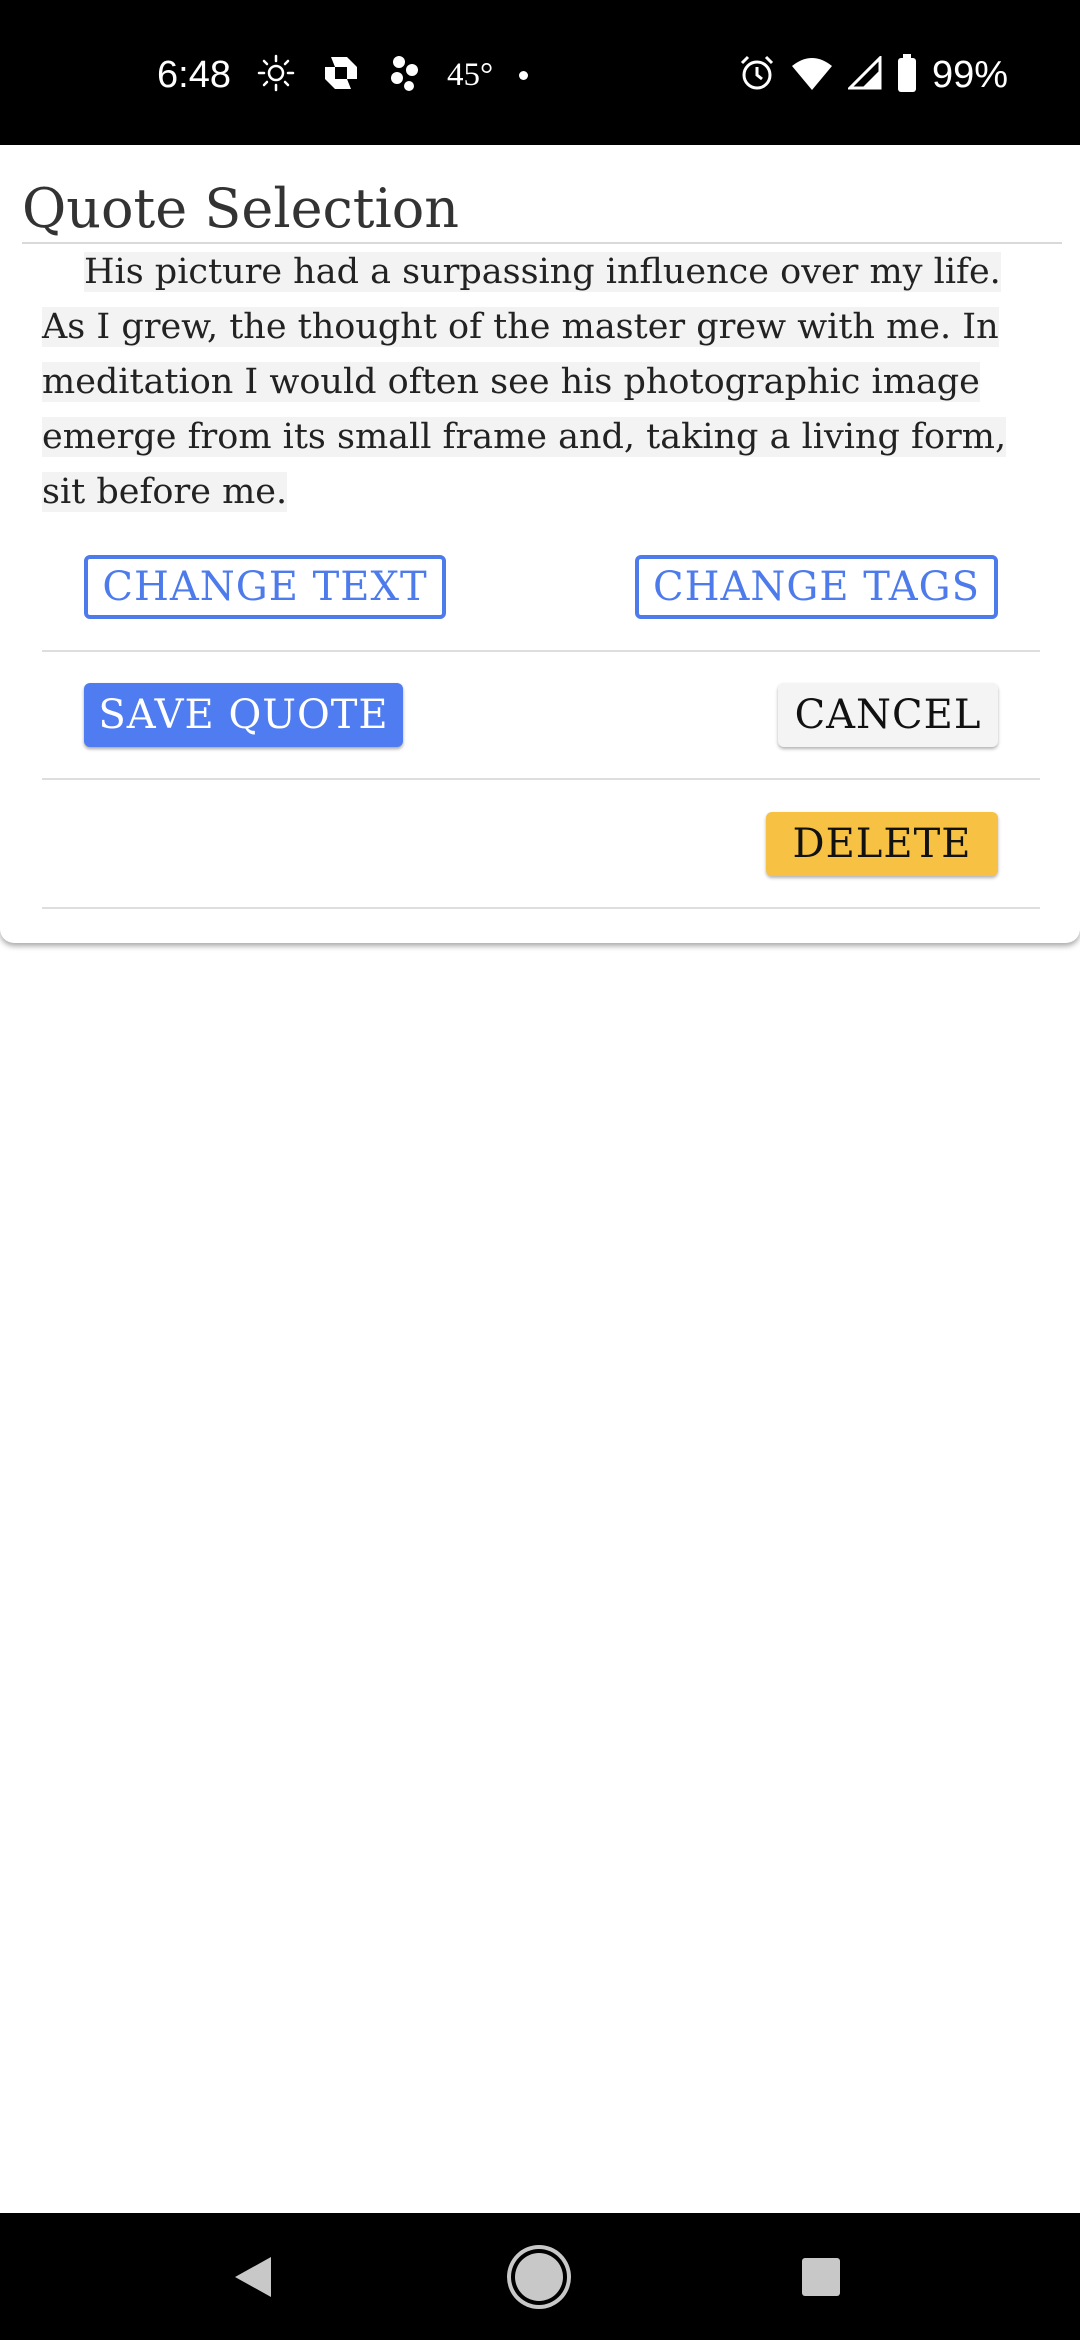  I want to click on bank-icon, so click(341, 75).